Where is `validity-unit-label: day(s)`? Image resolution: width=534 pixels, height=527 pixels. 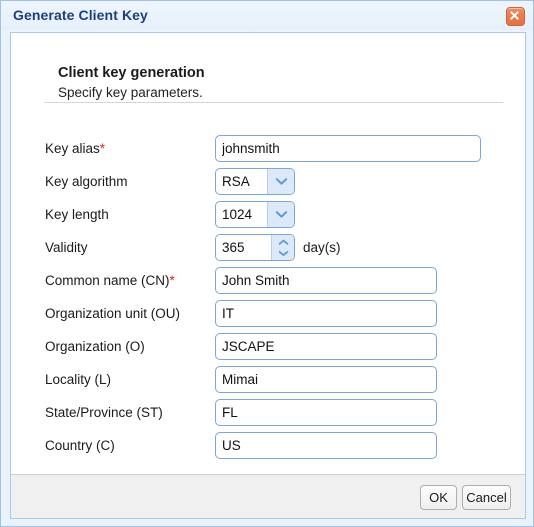
validity-unit-label: day(s) is located at coordinates (322, 247).